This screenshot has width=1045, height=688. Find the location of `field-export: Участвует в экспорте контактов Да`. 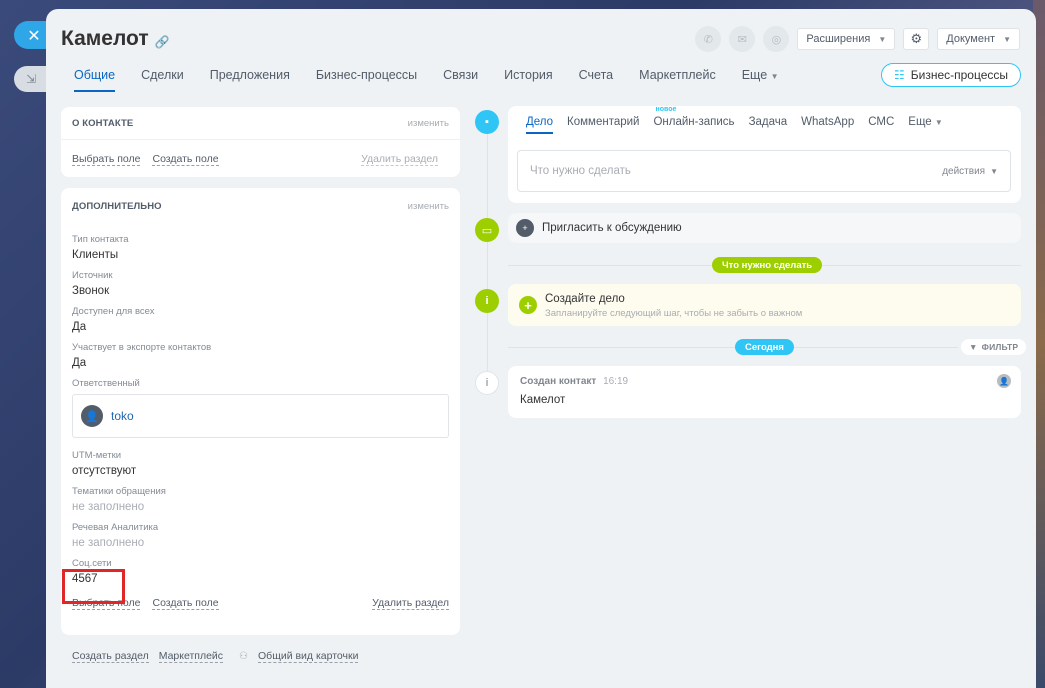

field-export: Участвует в экспорте контактов Да is located at coordinates (142, 355).